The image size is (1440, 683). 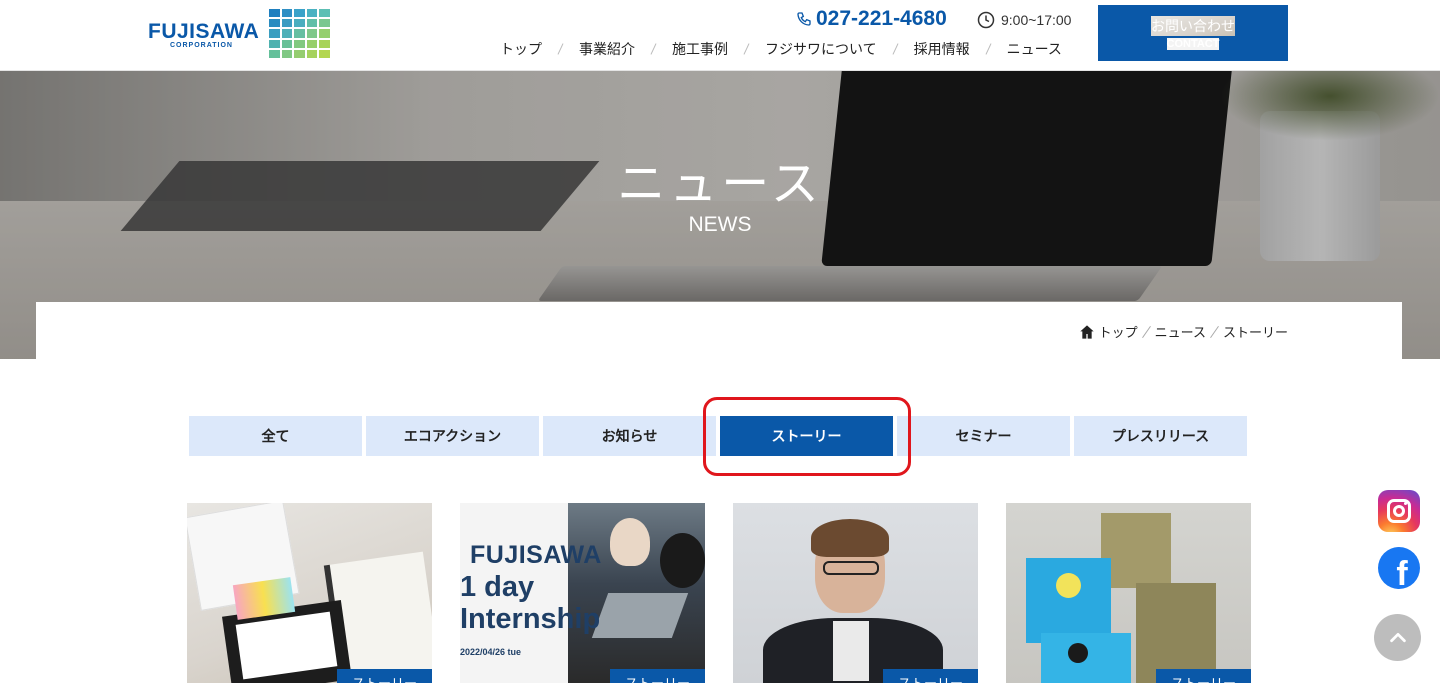 What do you see at coordinates (536, 555) in the screenshot?
I see `thumb-text: FUJISAWA` at bounding box center [536, 555].